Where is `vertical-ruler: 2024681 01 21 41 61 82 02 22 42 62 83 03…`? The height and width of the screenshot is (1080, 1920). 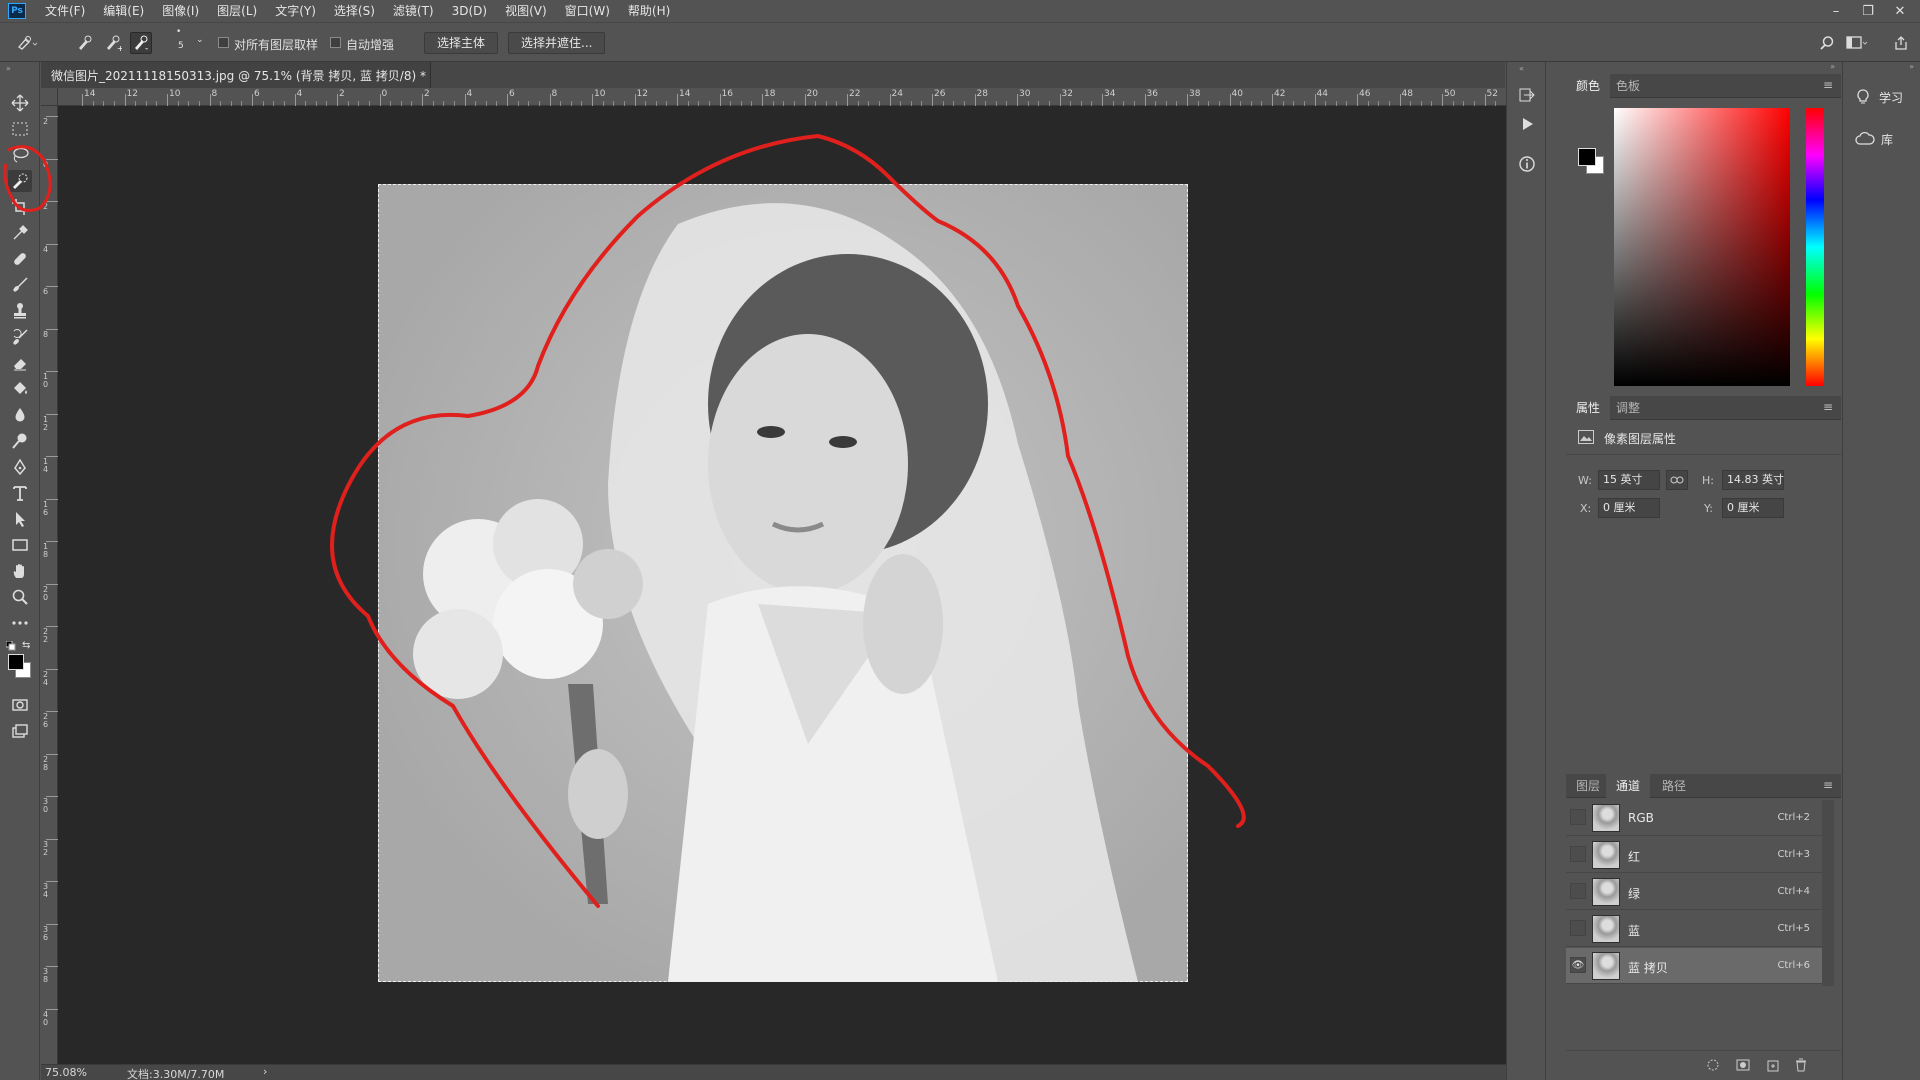
vertical-ruler: 2024681 01 21 41 61 82 02 22 42 62 83 03… is located at coordinates (49, 585).